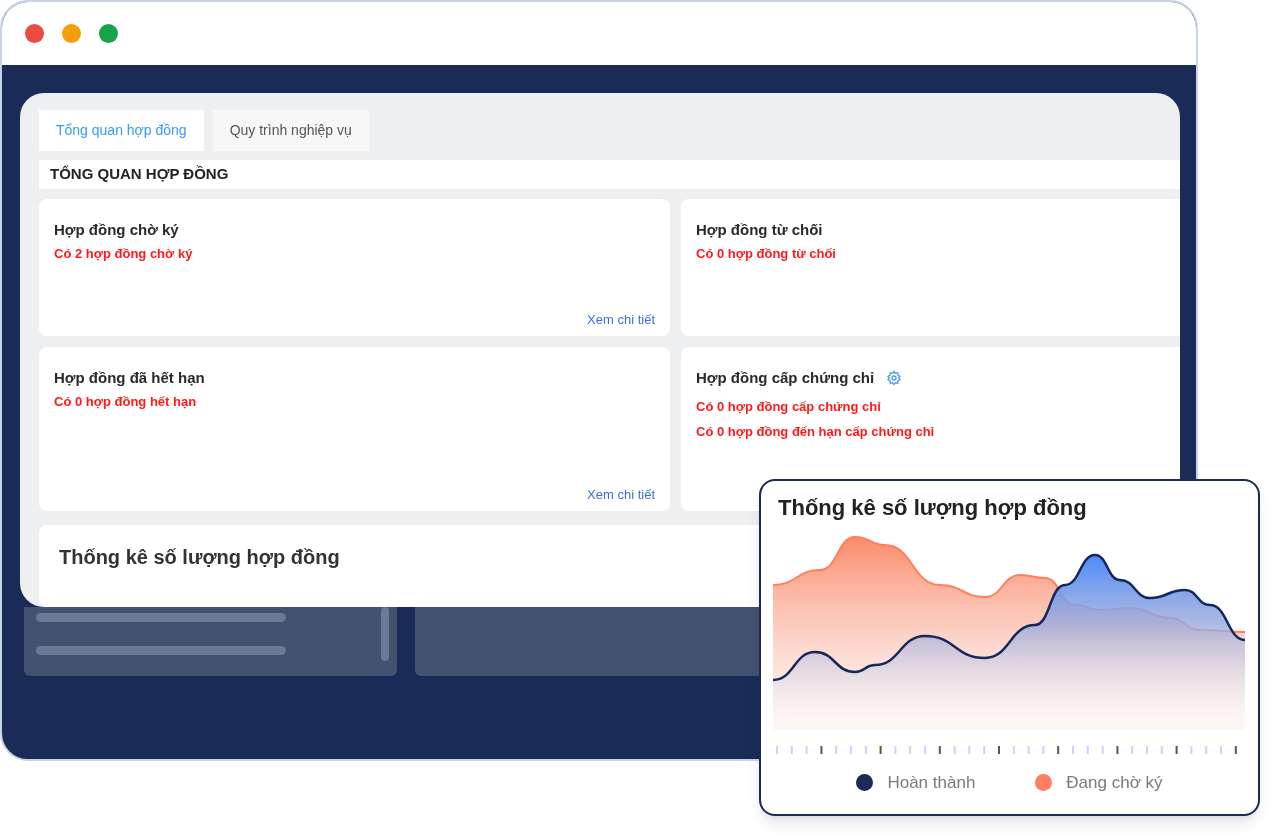  What do you see at coordinates (385, 634) in the screenshot?
I see `scrollbar` at bounding box center [385, 634].